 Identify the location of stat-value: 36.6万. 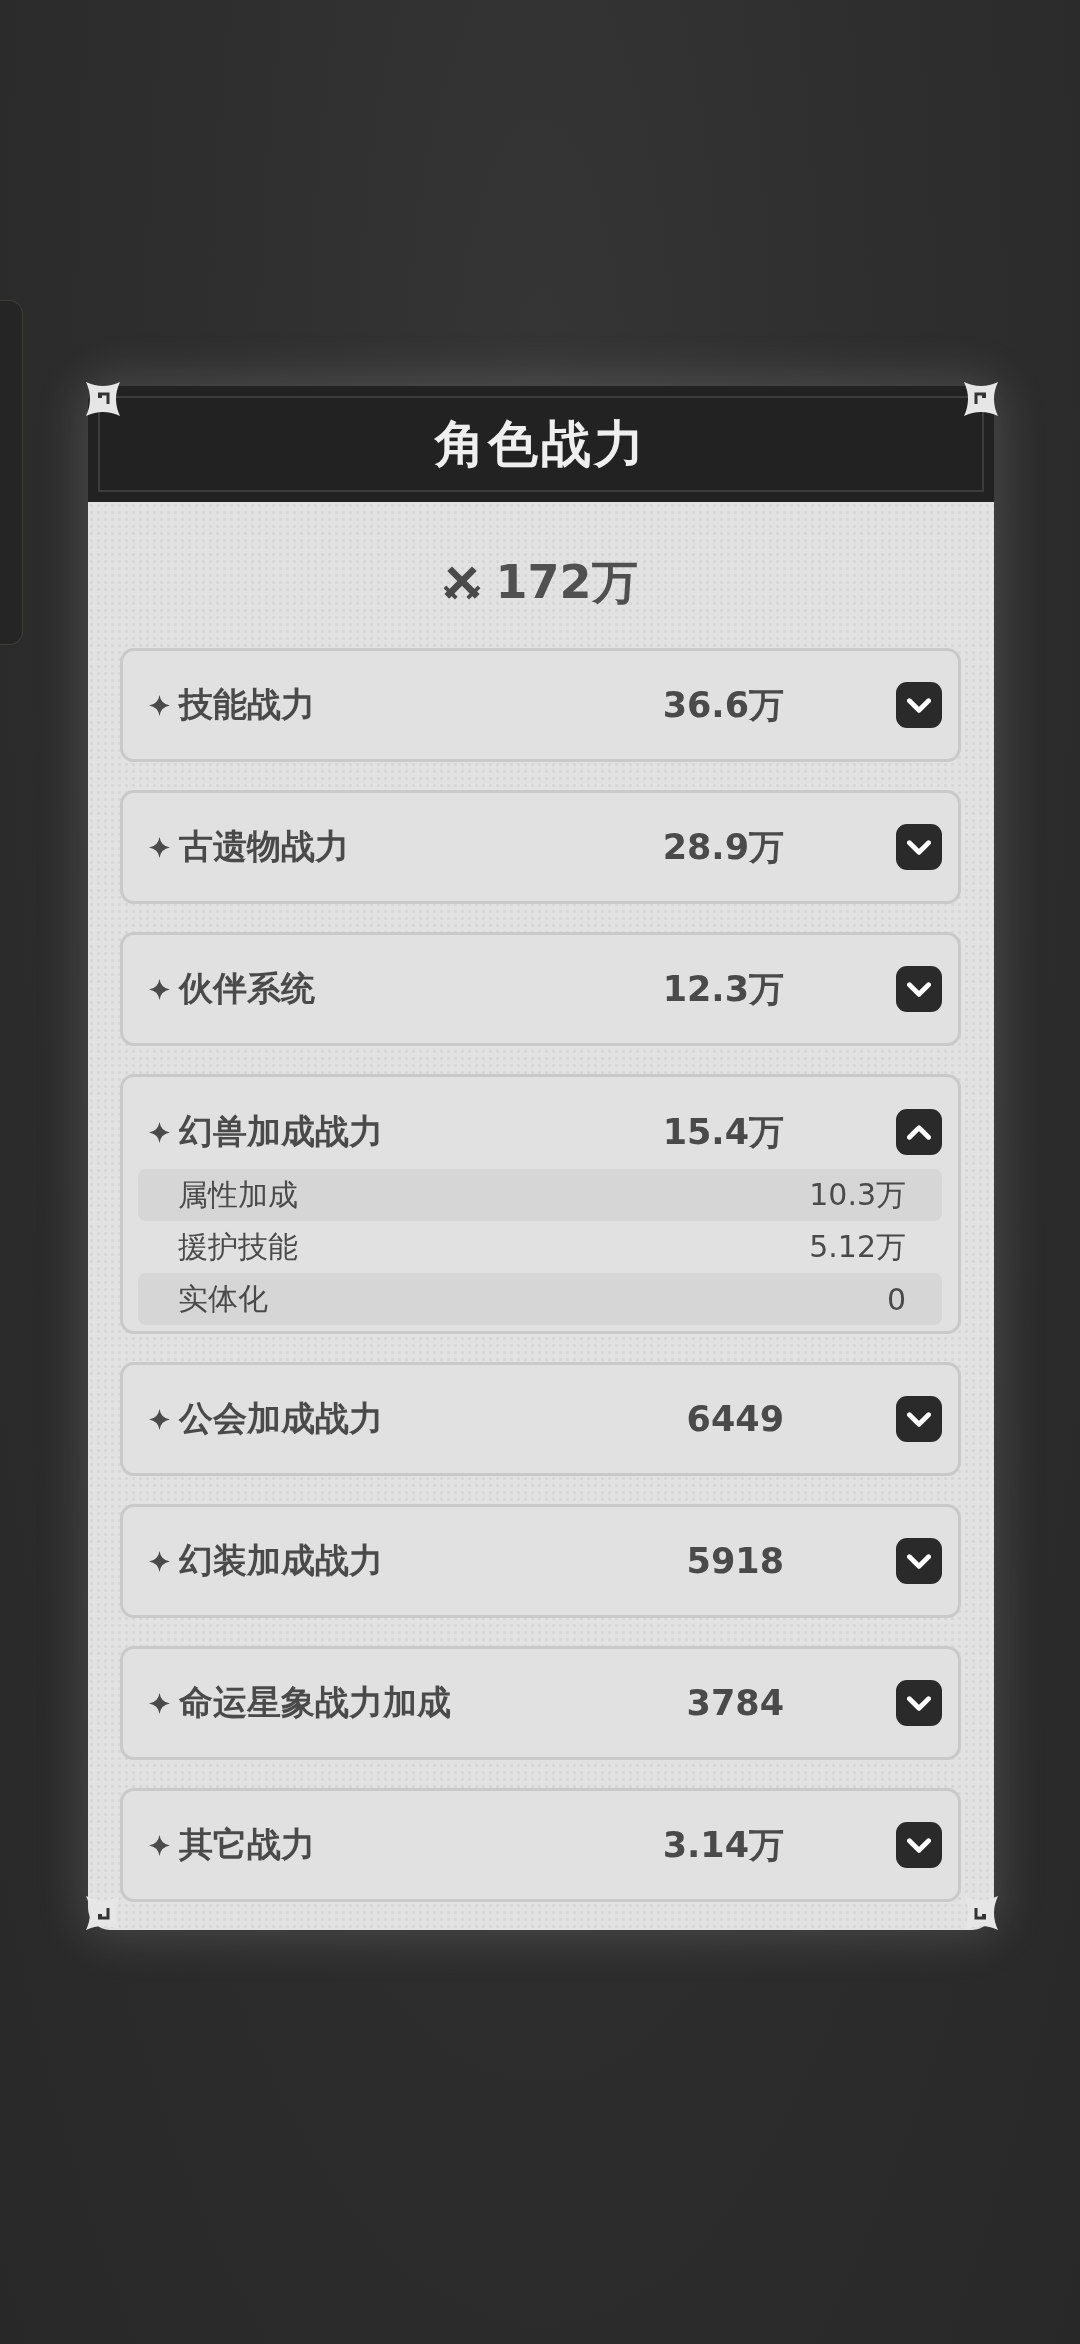
(723, 705).